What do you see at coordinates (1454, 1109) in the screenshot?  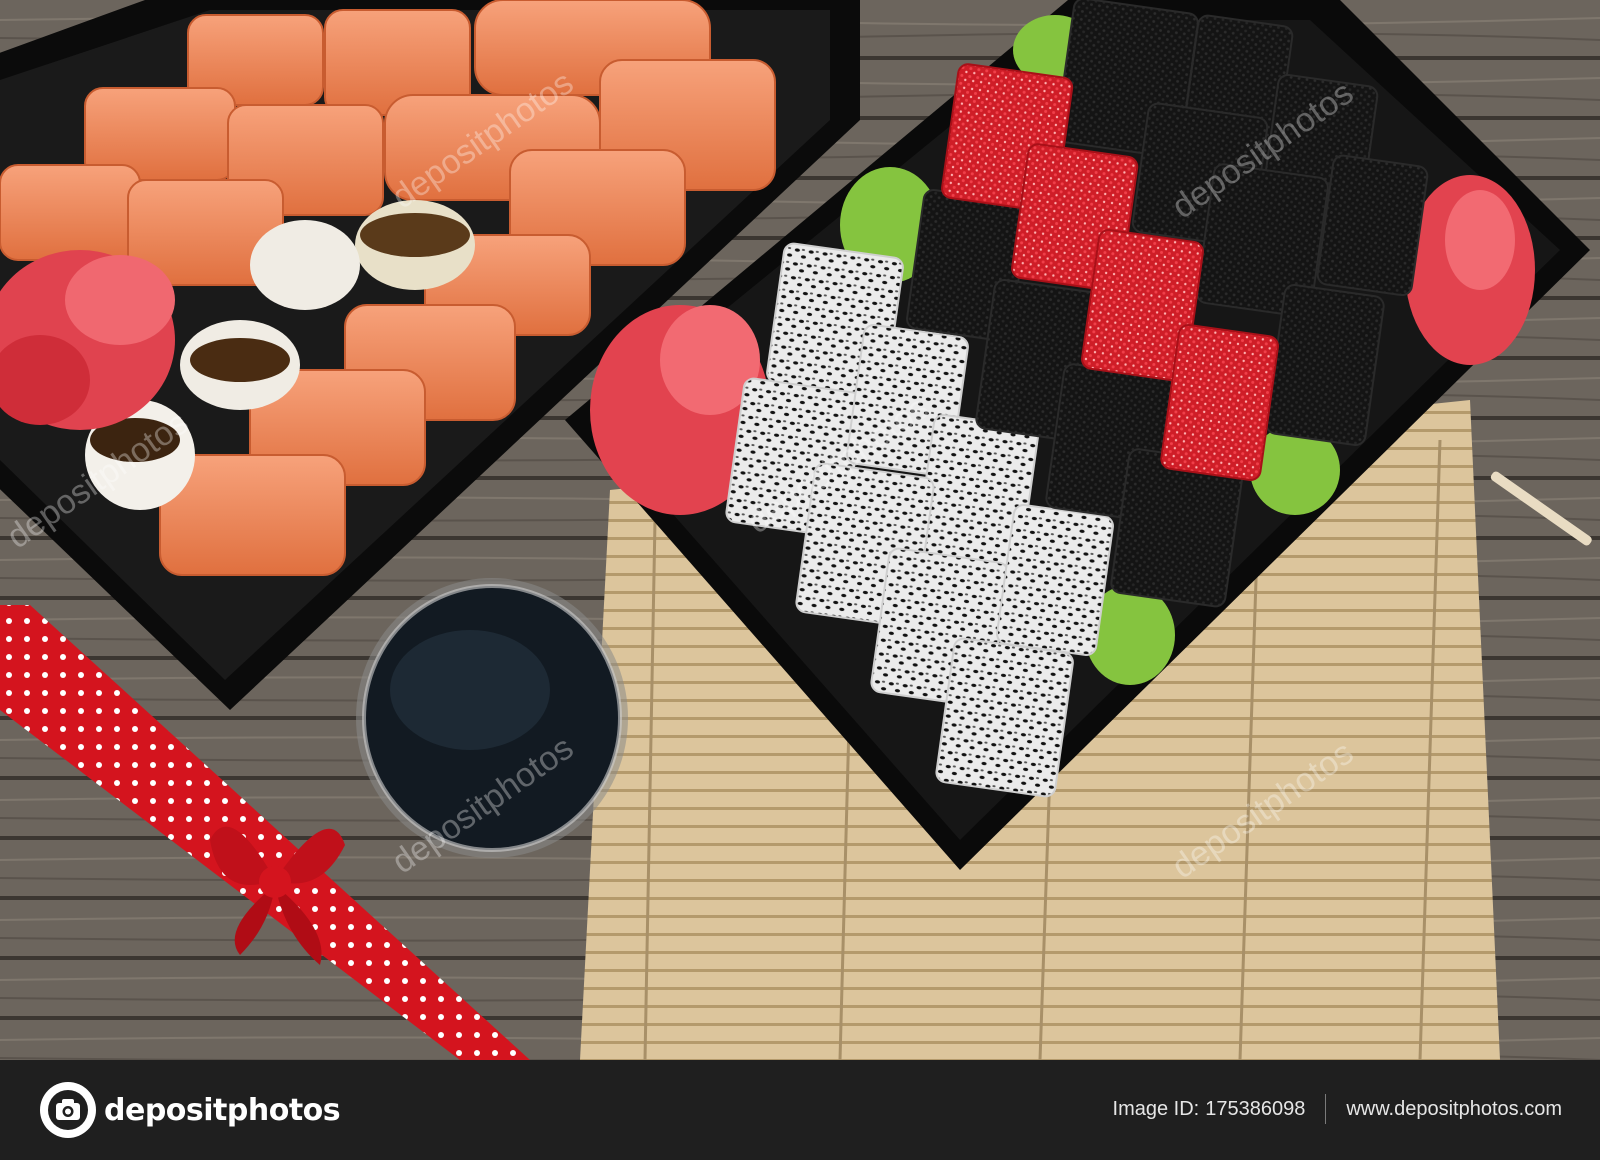 I see `site-link: www.depositphotos.com` at bounding box center [1454, 1109].